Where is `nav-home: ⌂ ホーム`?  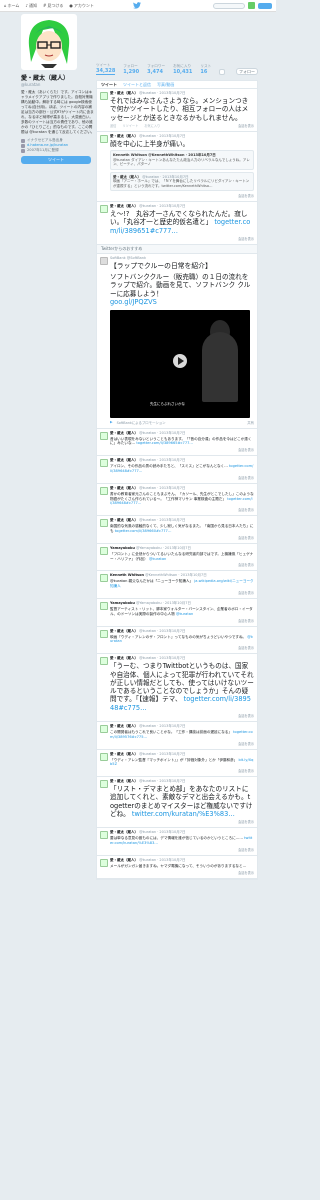
nav-home: ⌂ ホーム is located at coordinates (11, 6).